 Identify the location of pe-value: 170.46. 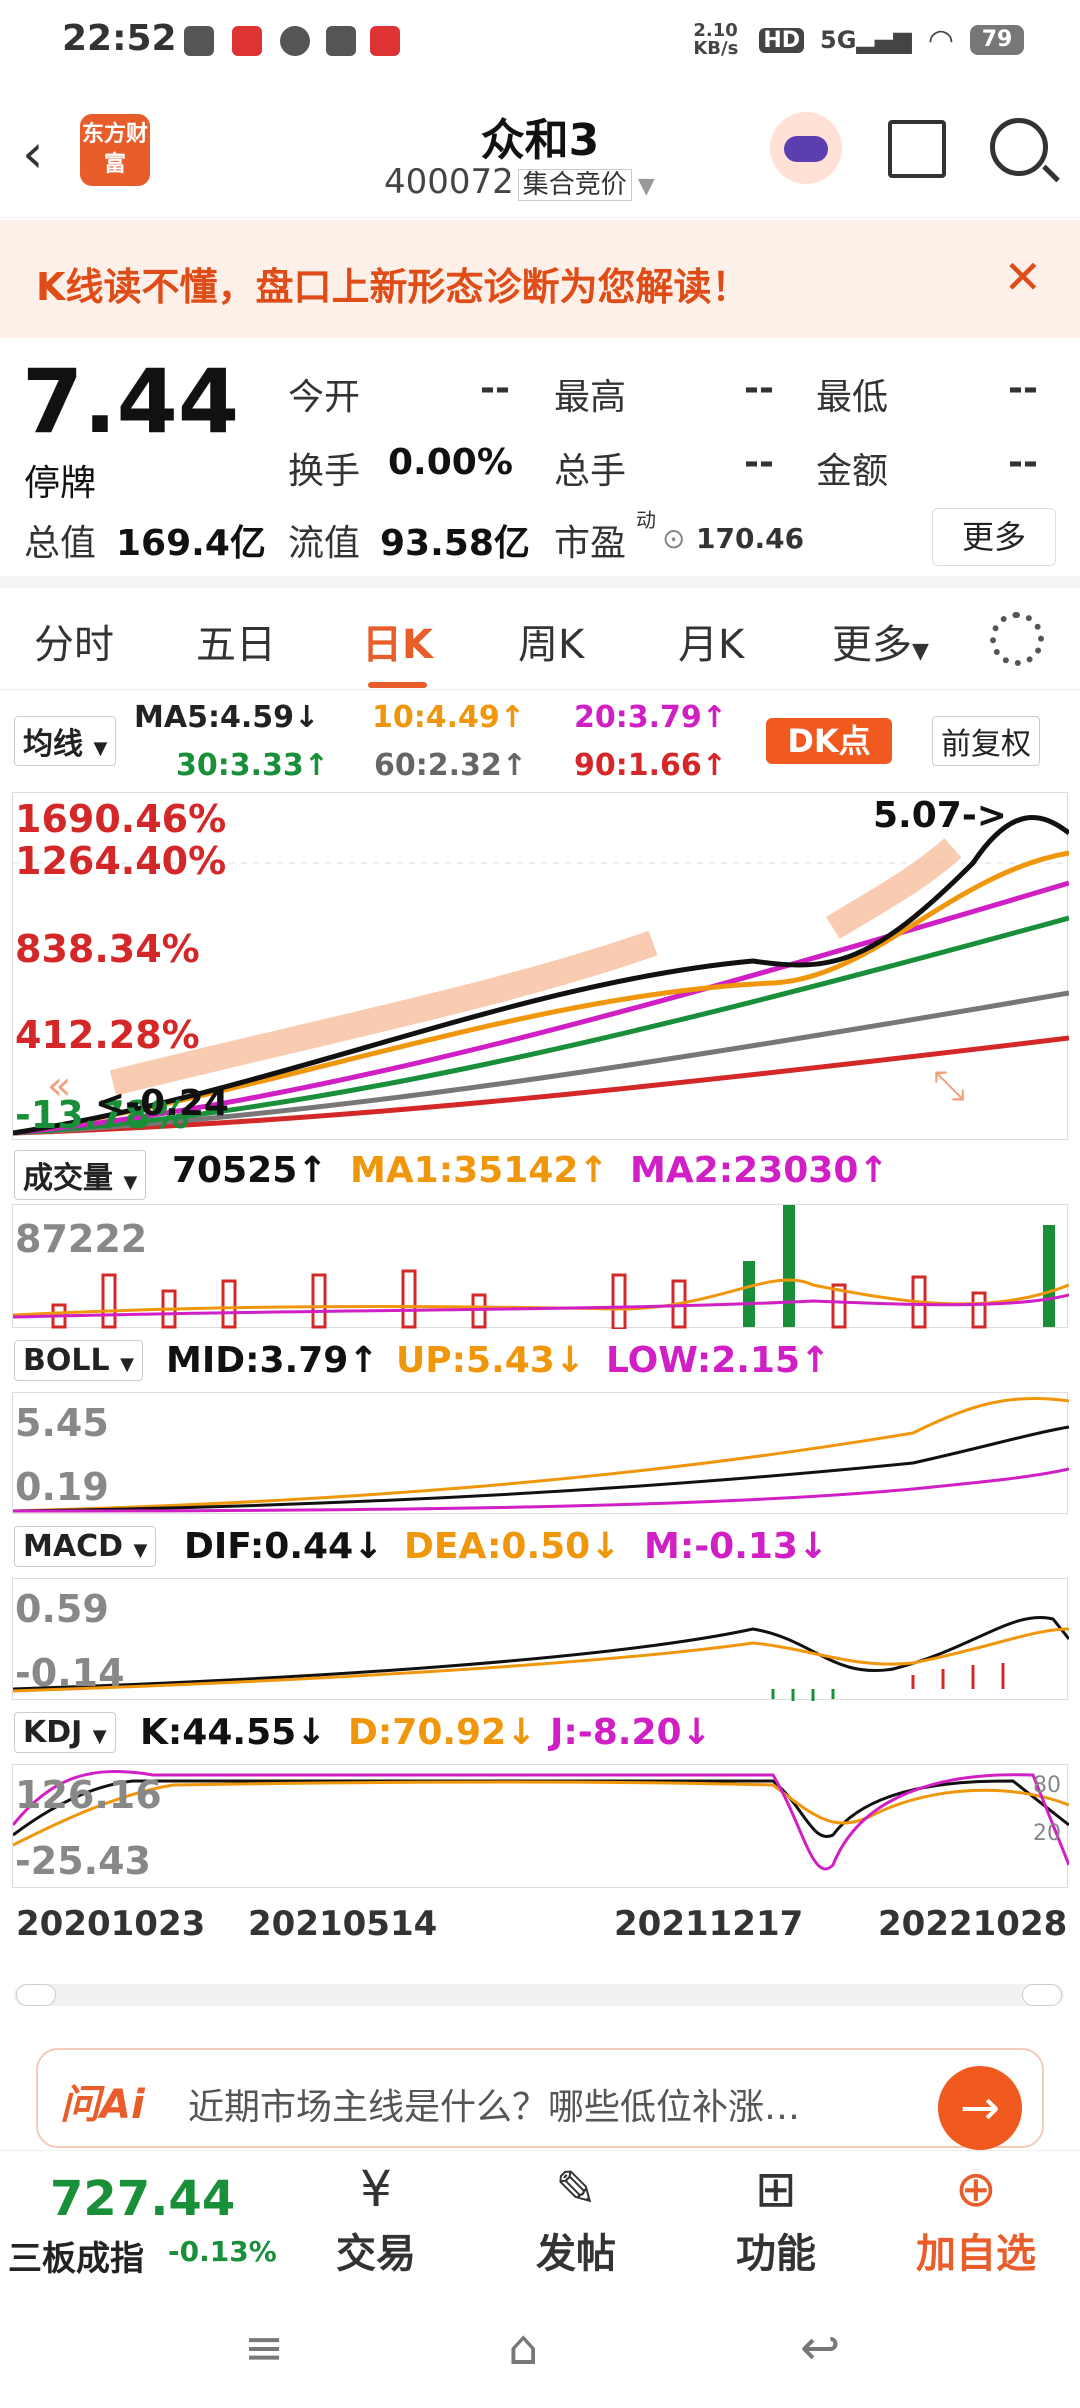
(750, 538).